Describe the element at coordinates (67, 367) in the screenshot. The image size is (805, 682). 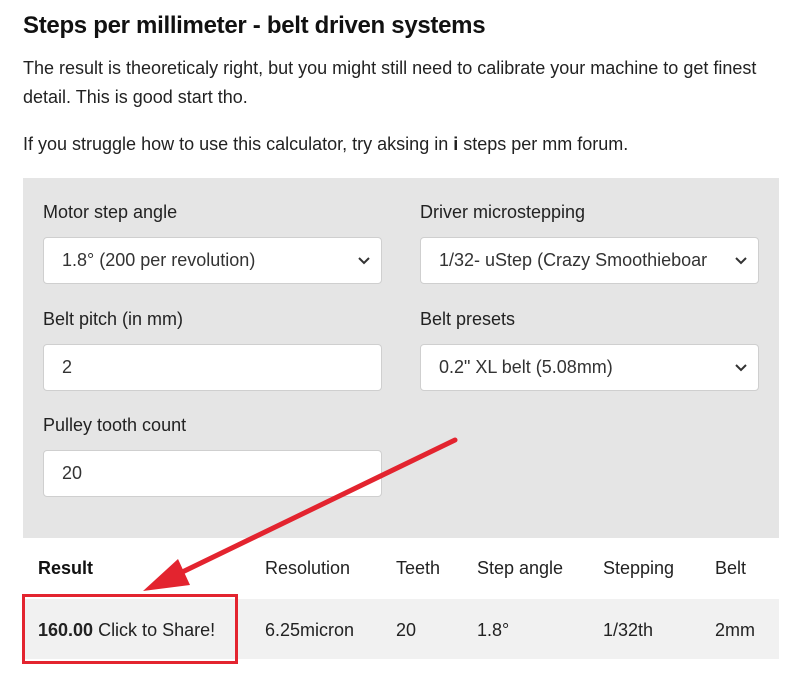
I see `belt-pitch-value: 2` at that location.